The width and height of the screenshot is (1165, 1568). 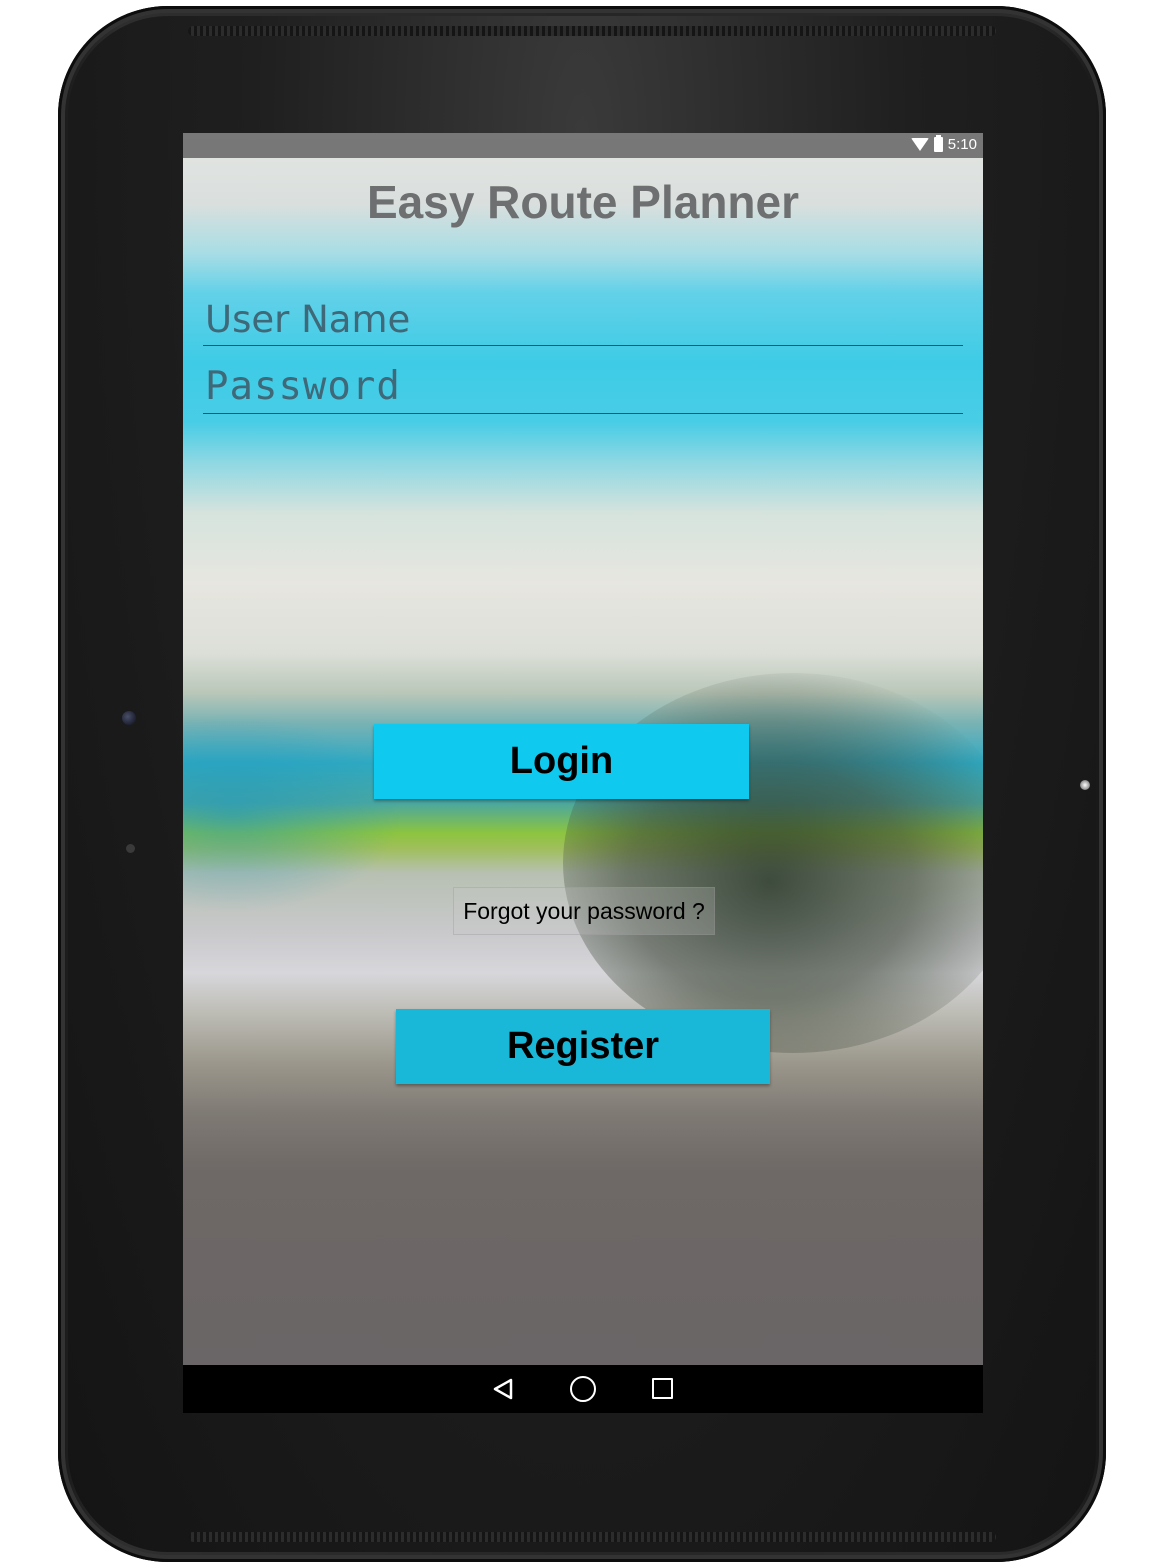 I want to click on light-sensor, so click(x=130, y=848).